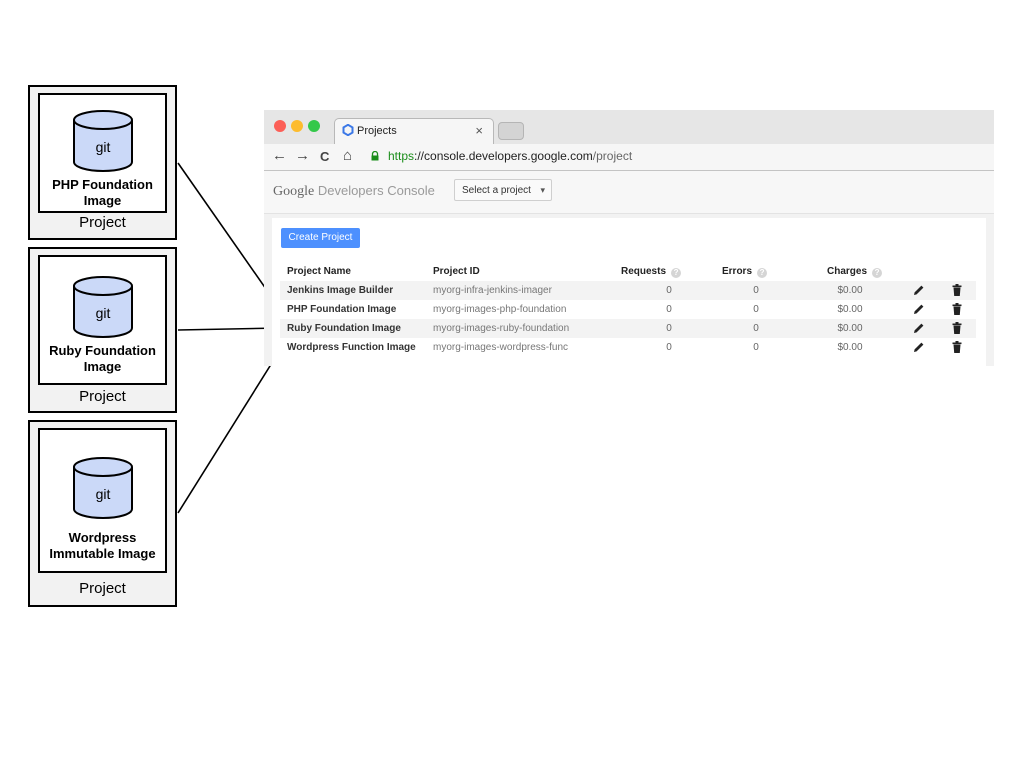 Image resolution: width=1024 pixels, height=768 pixels. I want to click on project-id: myorg-images-php-foundation, so click(500, 309).